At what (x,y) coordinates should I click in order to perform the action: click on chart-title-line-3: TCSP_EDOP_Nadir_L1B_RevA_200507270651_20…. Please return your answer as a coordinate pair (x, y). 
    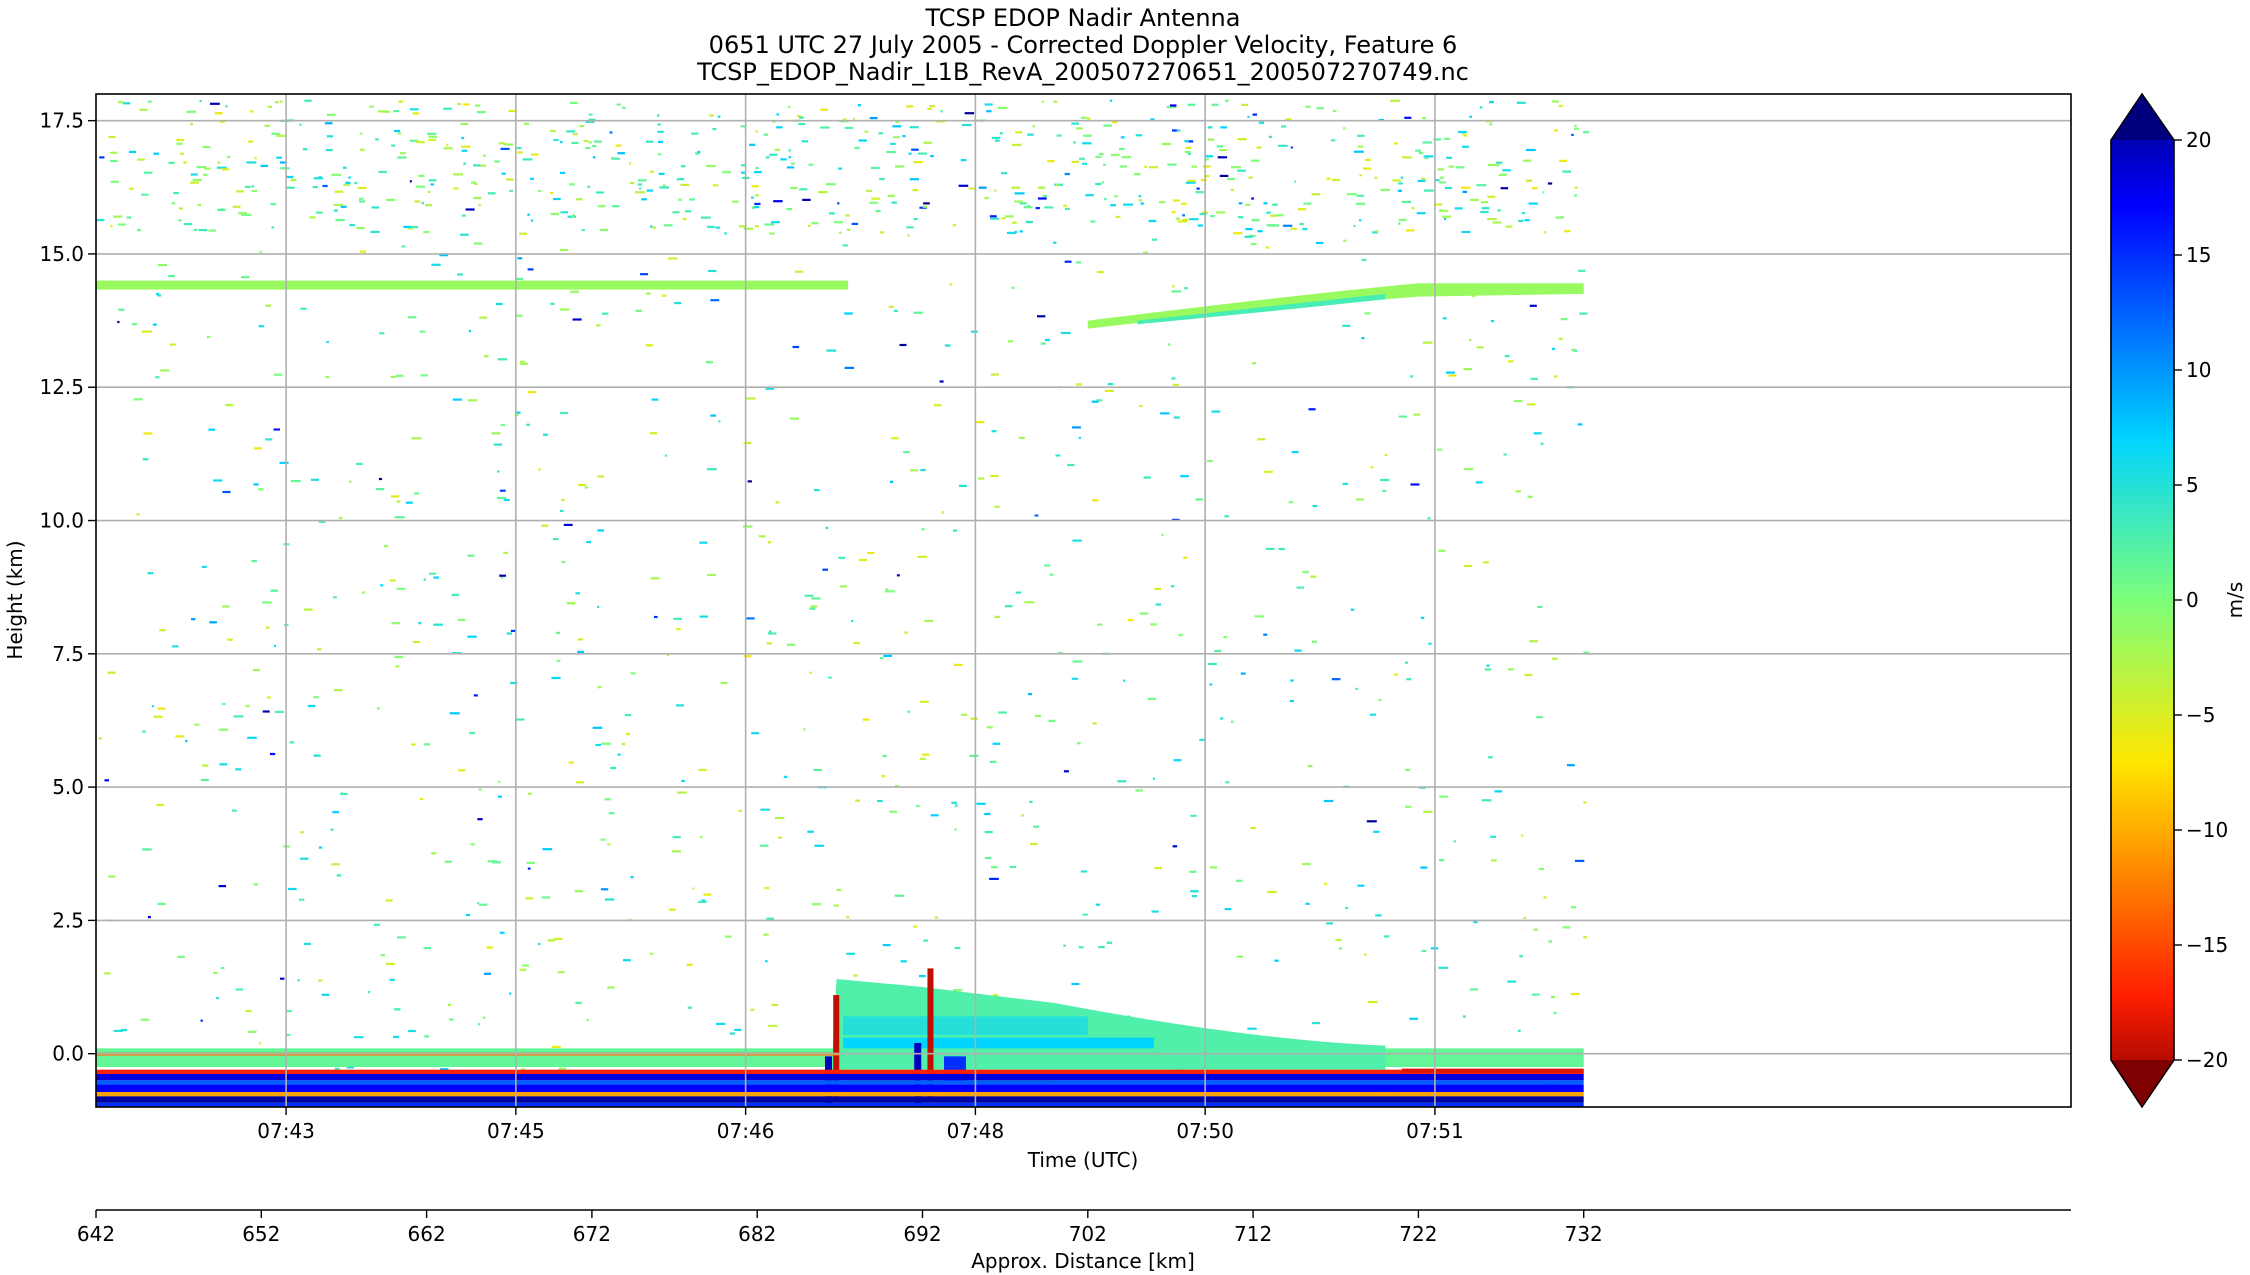
    Looking at the image, I should click on (1082, 72).